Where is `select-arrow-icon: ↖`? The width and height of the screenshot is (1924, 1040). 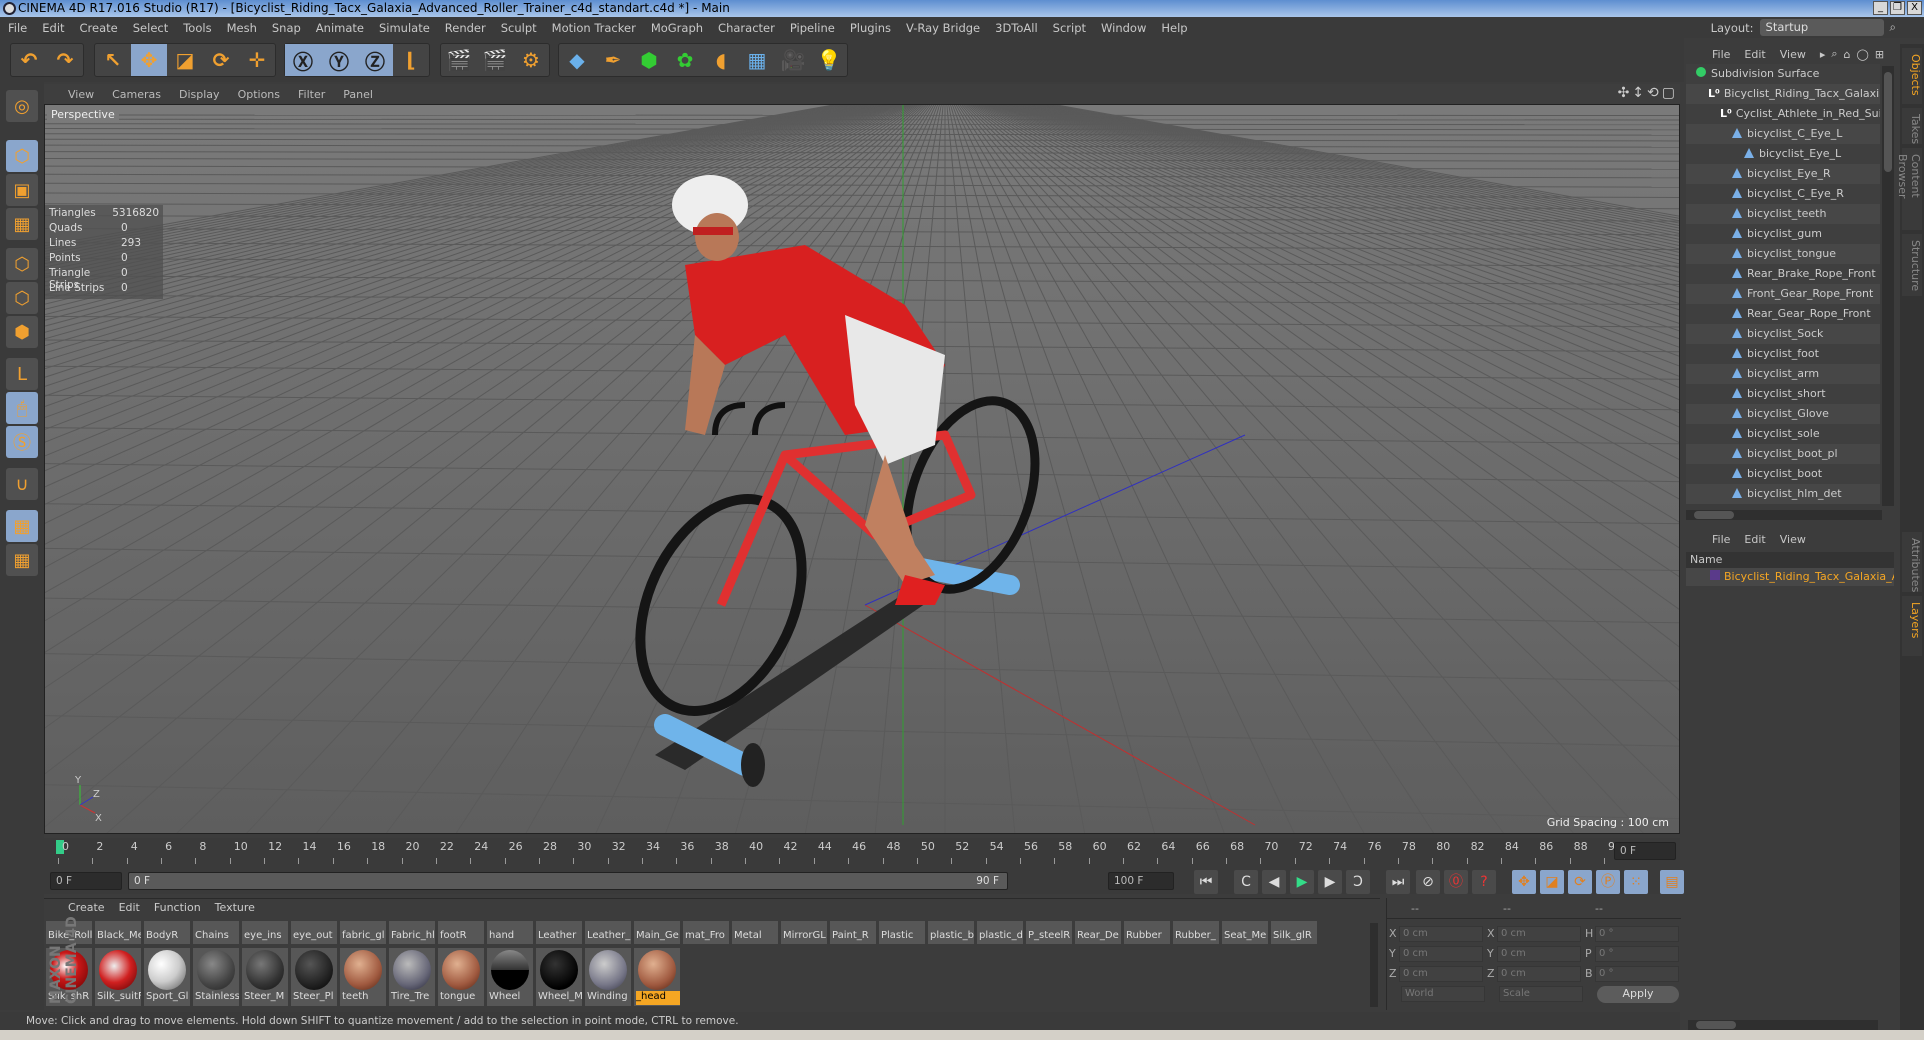 select-arrow-icon: ↖ is located at coordinates (113, 60).